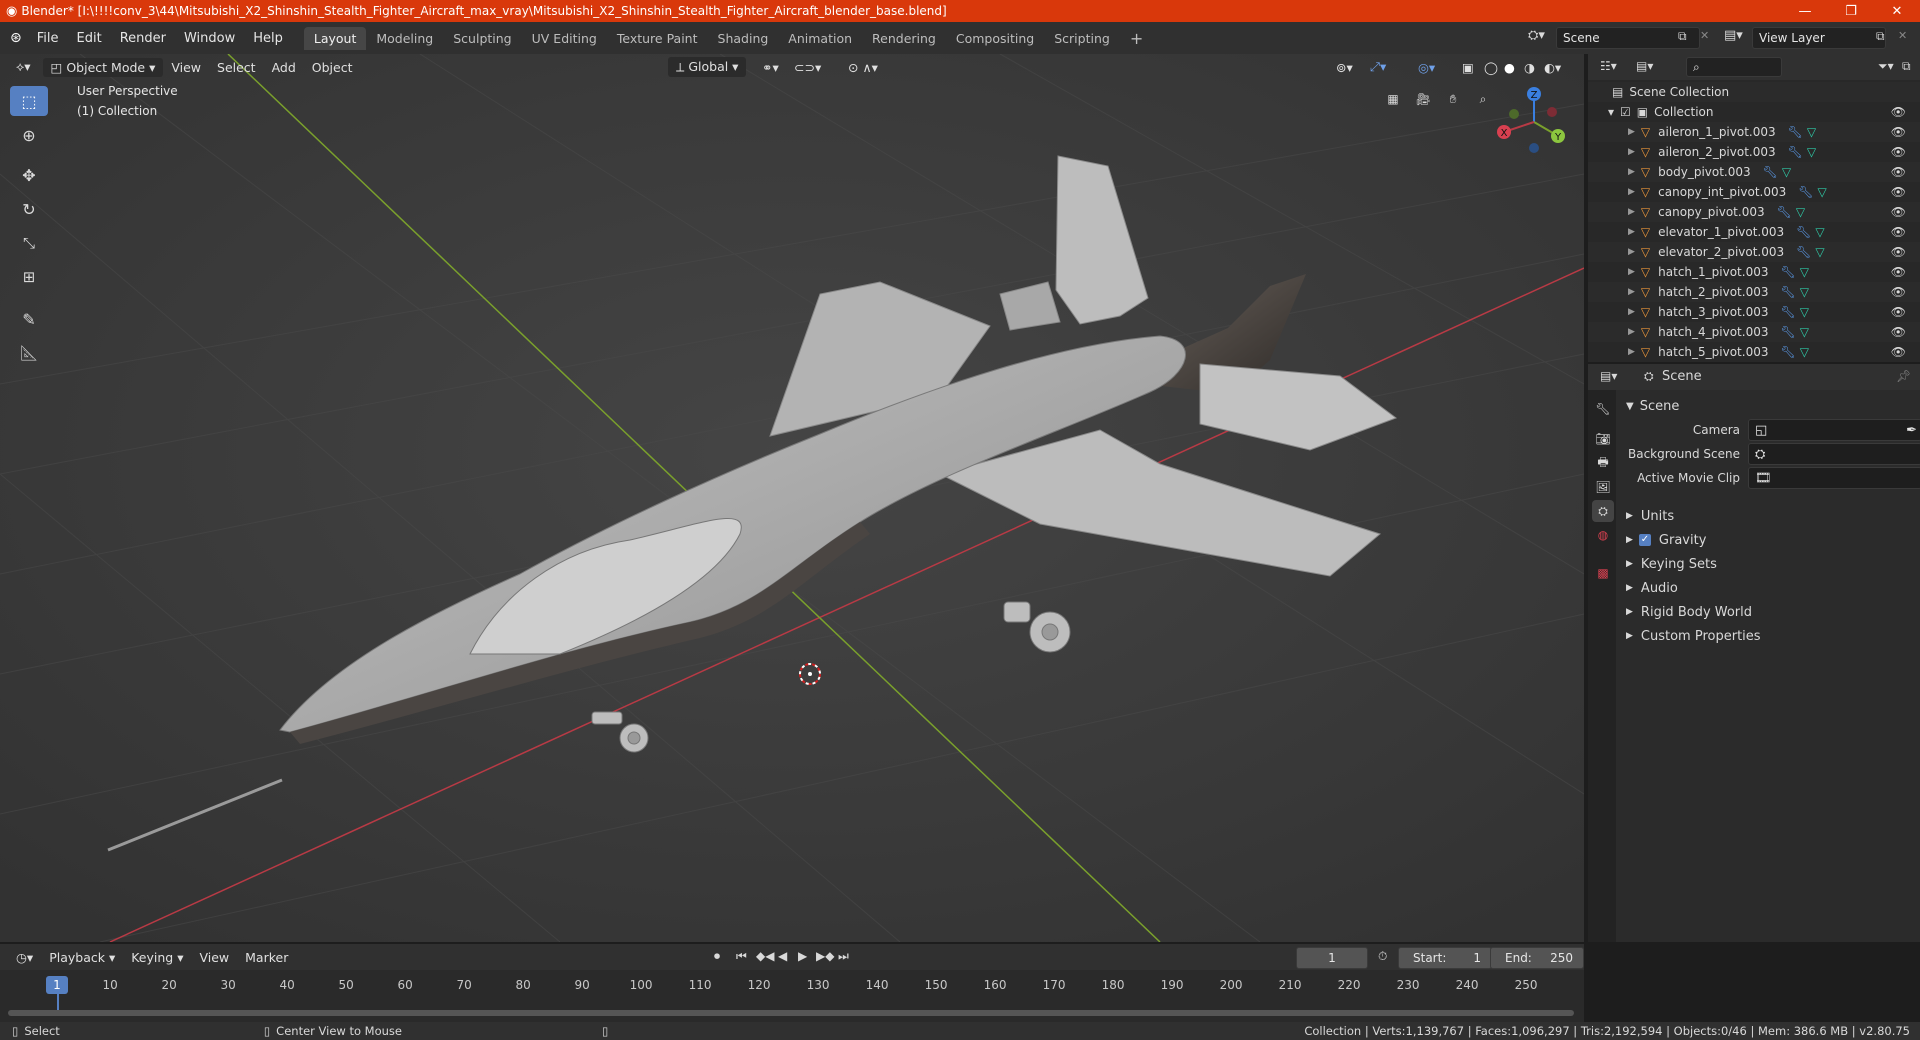 This screenshot has height=1040, width=1920. Describe the element at coordinates (1423, 99) in the screenshot. I see `toggle-camera-view-button: 🎥︎` at that location.